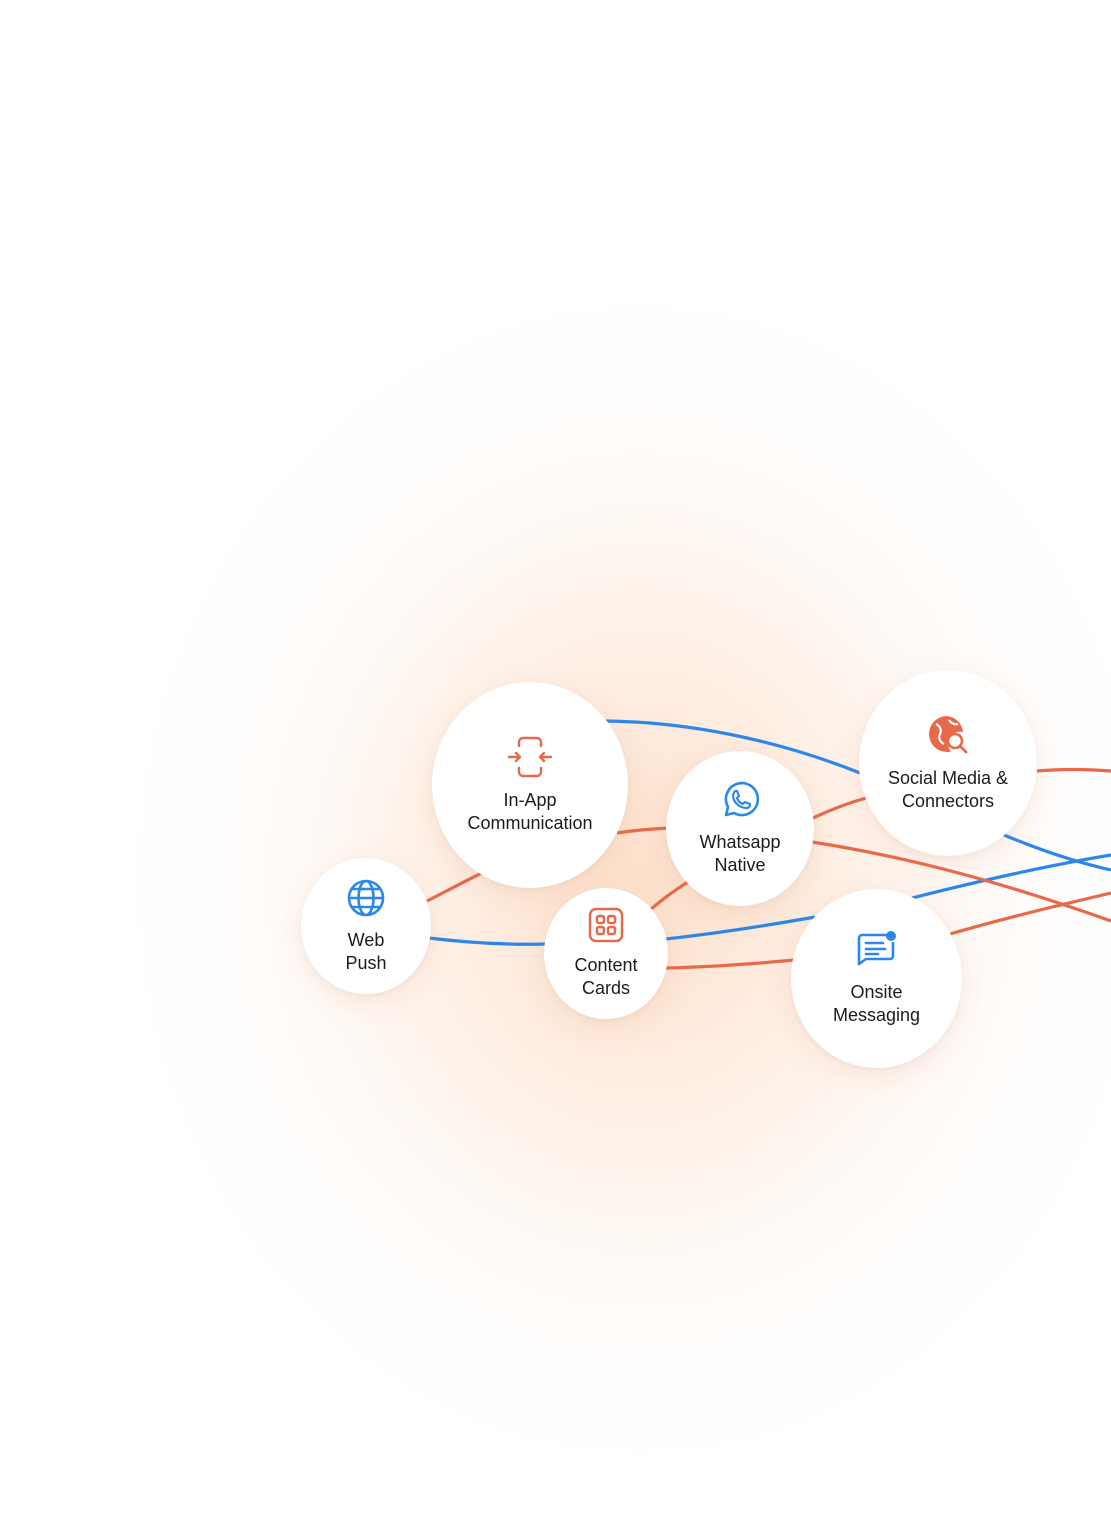 Image resolution: width=1111 pixels, height=1522 pixels. What do you see at coordinates (948, 789) in the screenshot?
I see `node-label: Social Media & Connectors` at bounding box center [948, 789].